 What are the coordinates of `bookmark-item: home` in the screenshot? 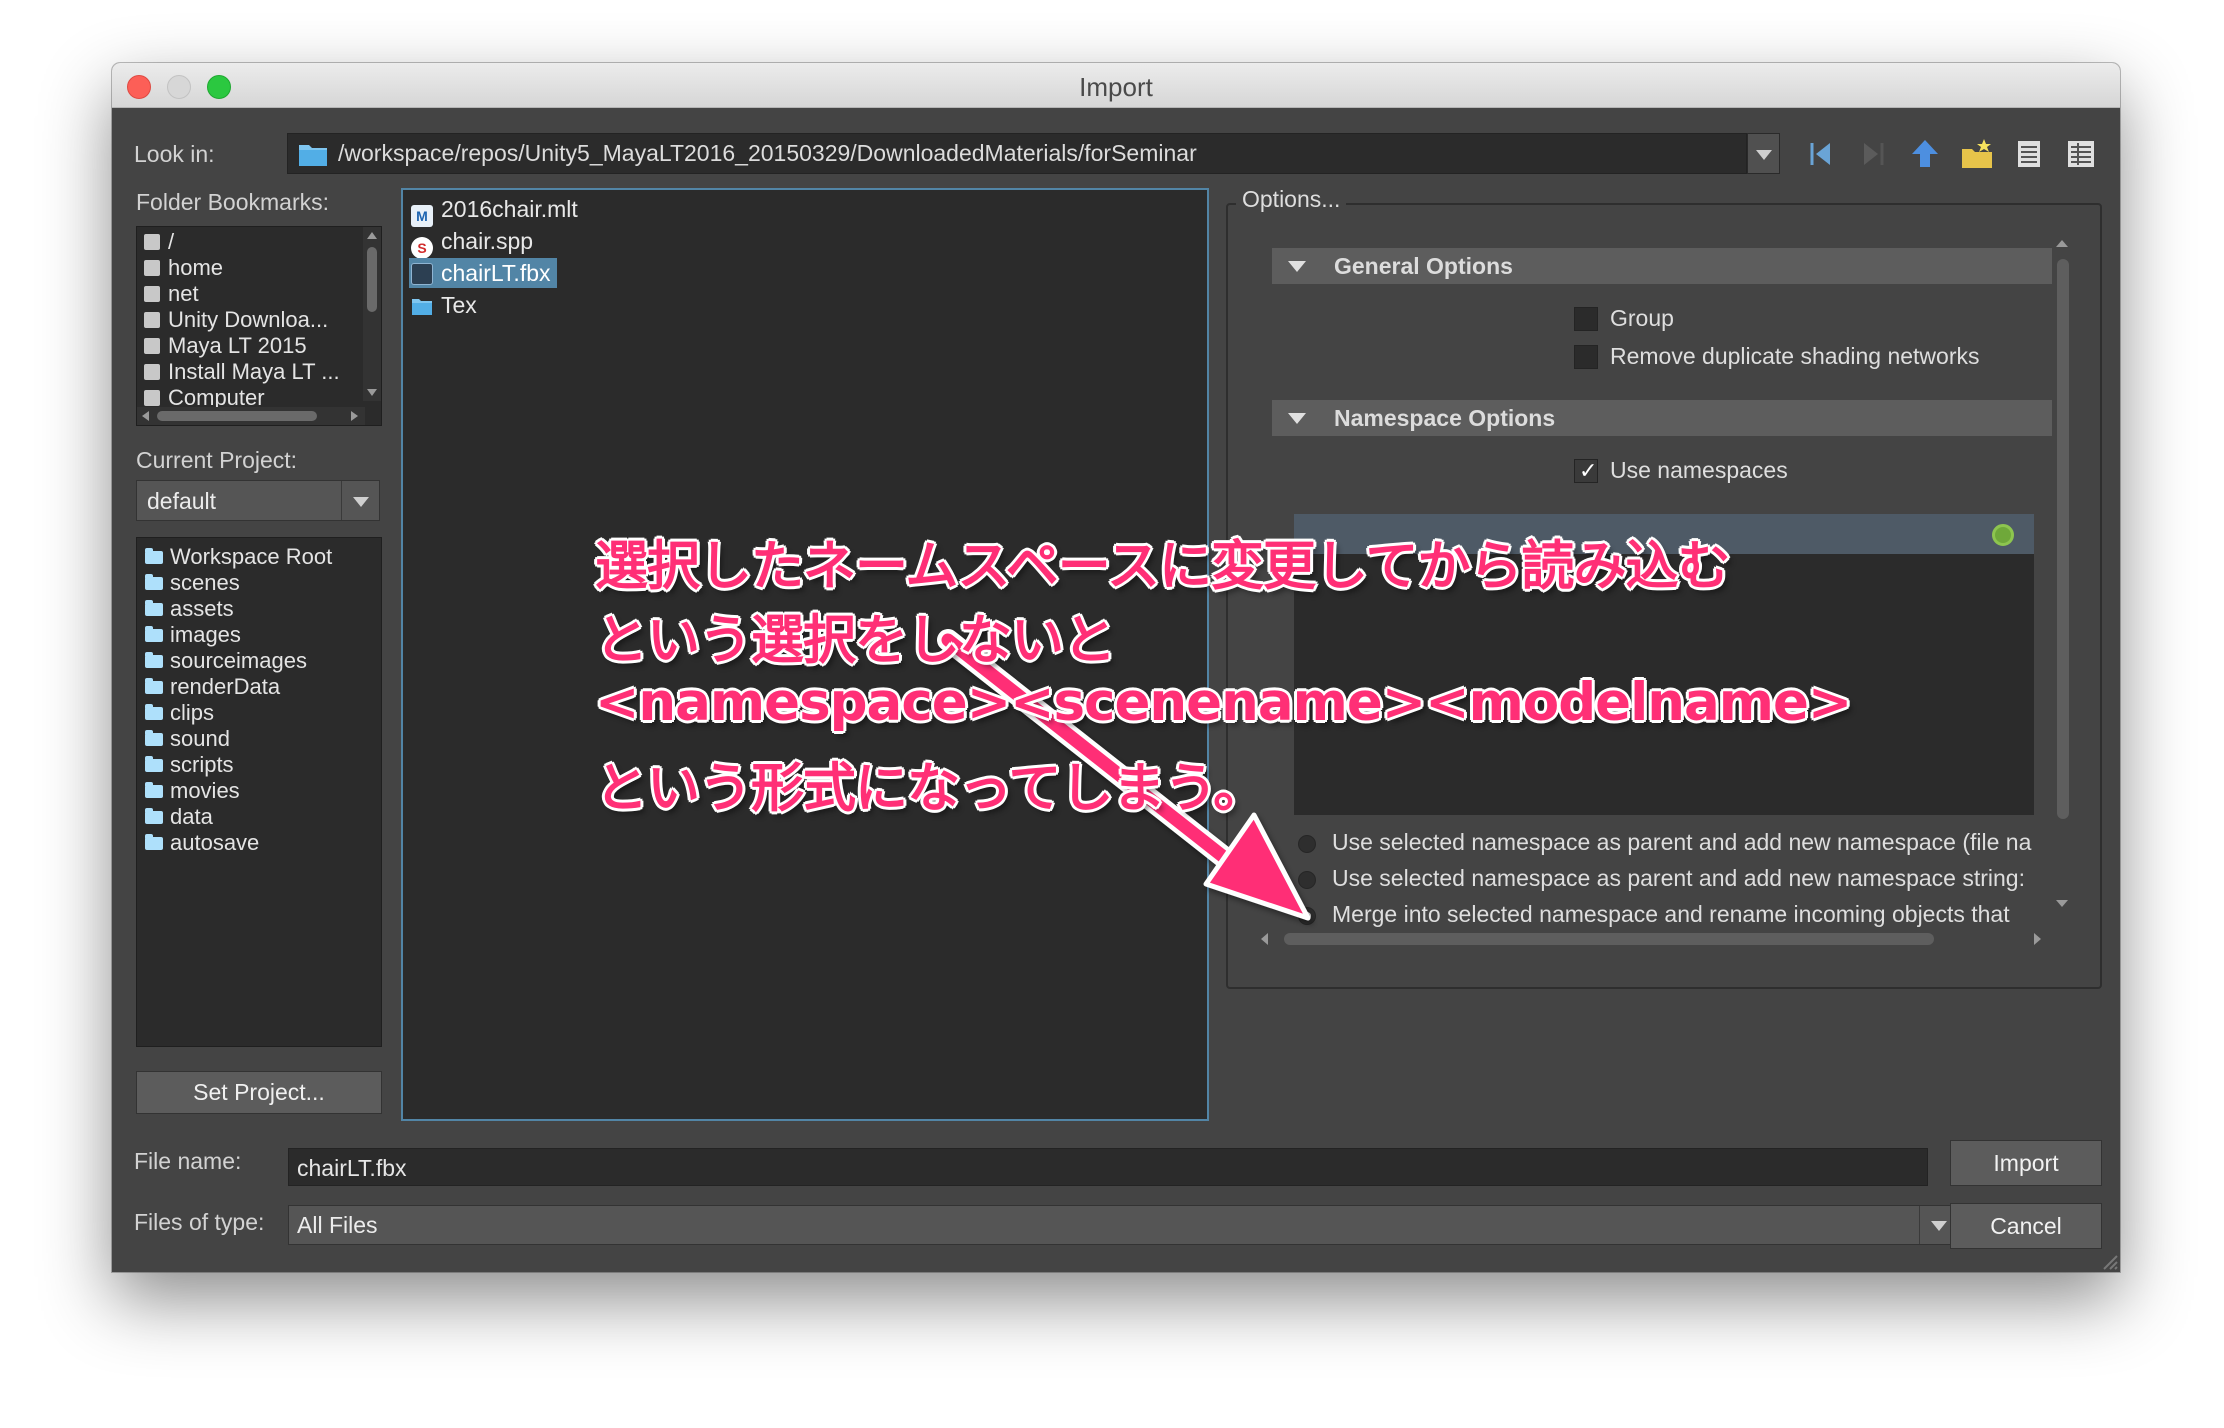 It's located at (183, 268).